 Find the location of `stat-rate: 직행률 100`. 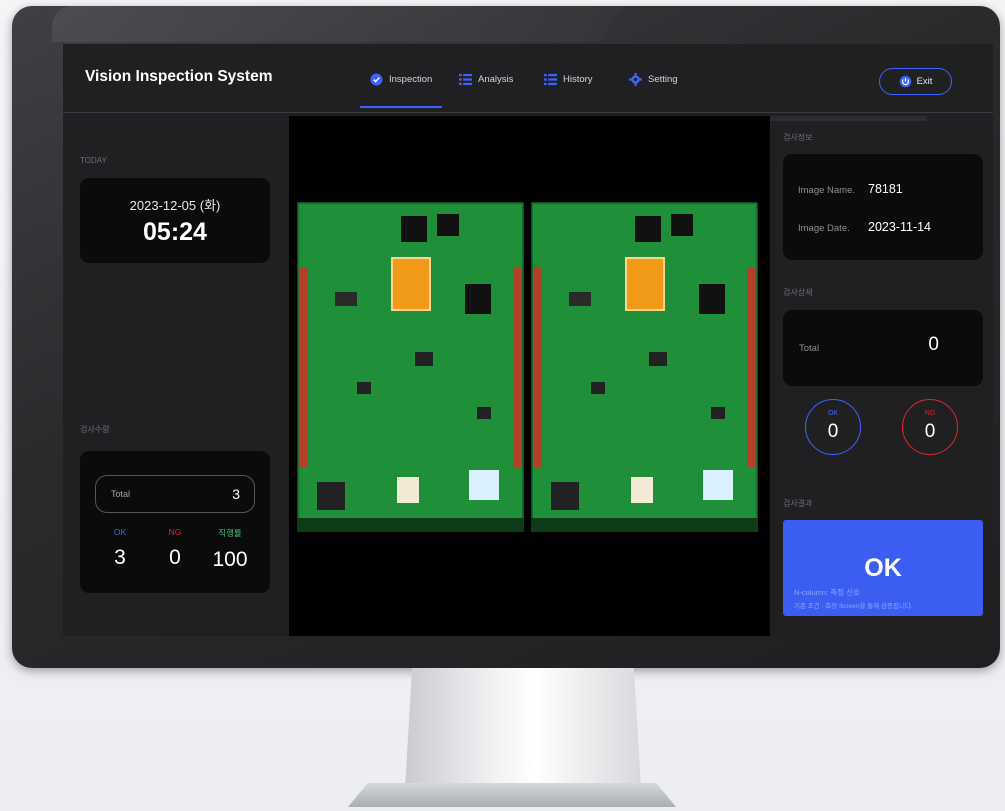

stat-rate: 직행률 100 is located at coordinates (230, 549).